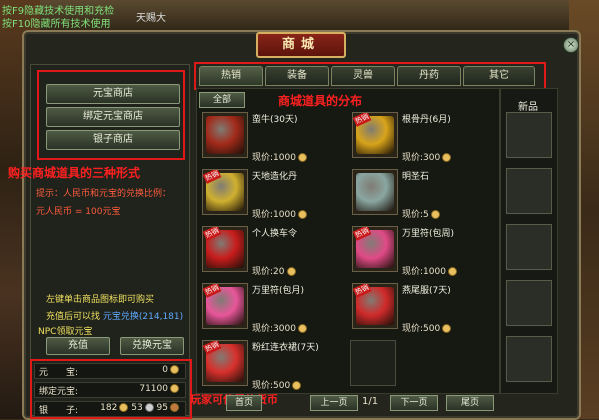 The image size is (599, 420). Describe the element at coordinates (424, 309) in the screenshot. I see `item-cell: 热销 燕尾服(7天) 现价:500` at that location.